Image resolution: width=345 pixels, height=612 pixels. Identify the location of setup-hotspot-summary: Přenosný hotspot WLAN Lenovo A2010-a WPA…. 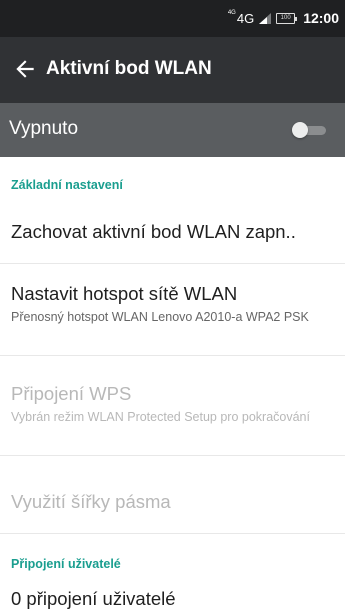
(160, 317).